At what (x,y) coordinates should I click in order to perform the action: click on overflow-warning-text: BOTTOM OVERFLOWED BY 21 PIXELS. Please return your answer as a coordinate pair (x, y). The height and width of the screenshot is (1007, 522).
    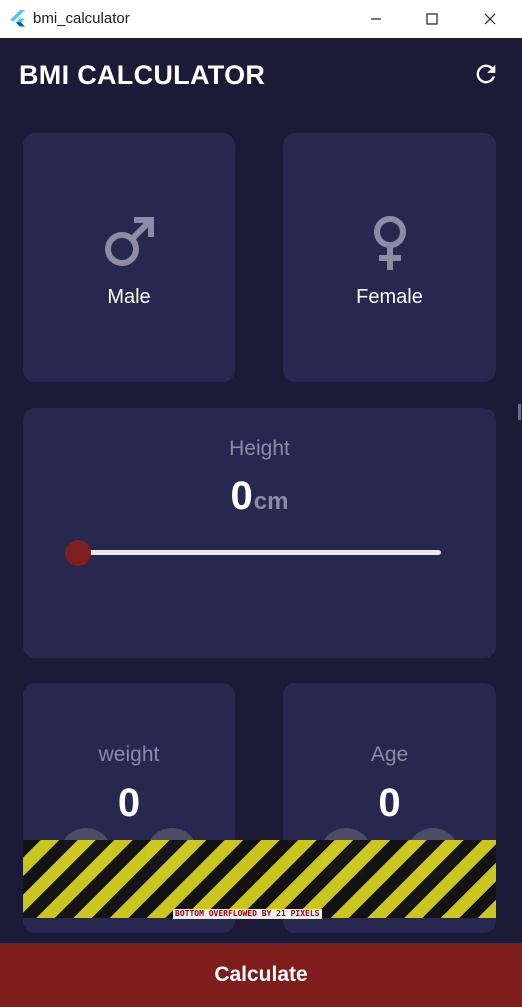
    Looking at the image, I should click on (247, 914).